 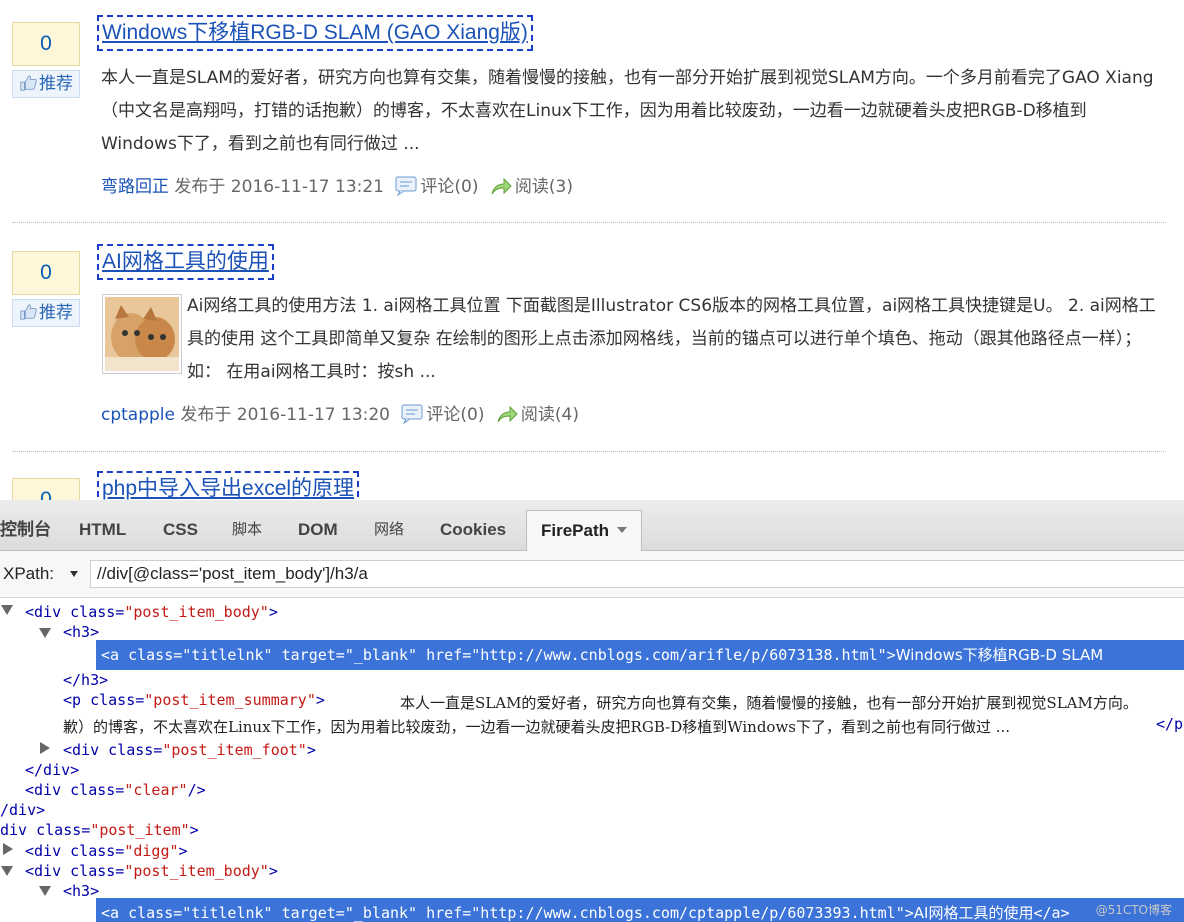 I want to click on post-footer: 弯路回正 发布于 2016-11-17 13:21 评论(0) 阅读(3), so click(x=337, y=187).